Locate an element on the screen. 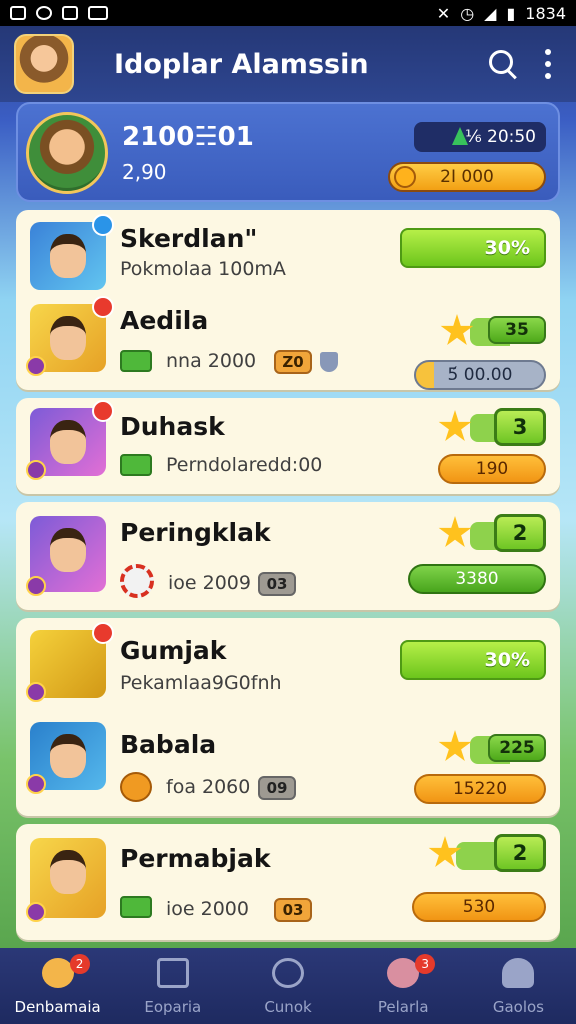 The width and height of the screenshot is (576, 1024). list-item: Permabjak ioe 2000 03 2 530 is located at coordinates (288, 882).